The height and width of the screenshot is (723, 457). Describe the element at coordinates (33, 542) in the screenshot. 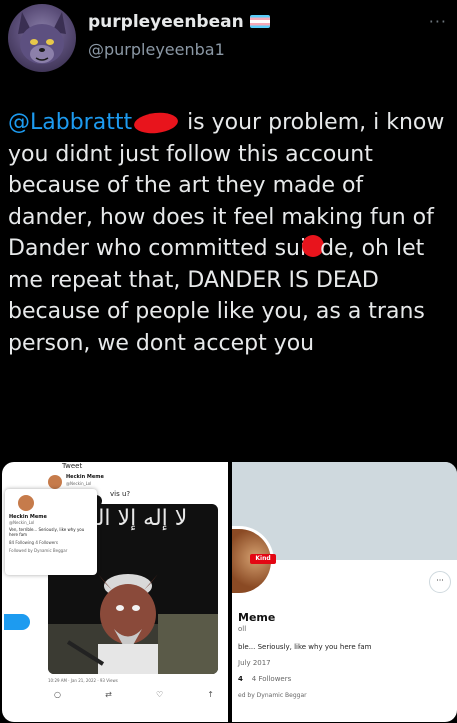

I see `ss-card-stats: 84 Following 4 Followers` at that location.